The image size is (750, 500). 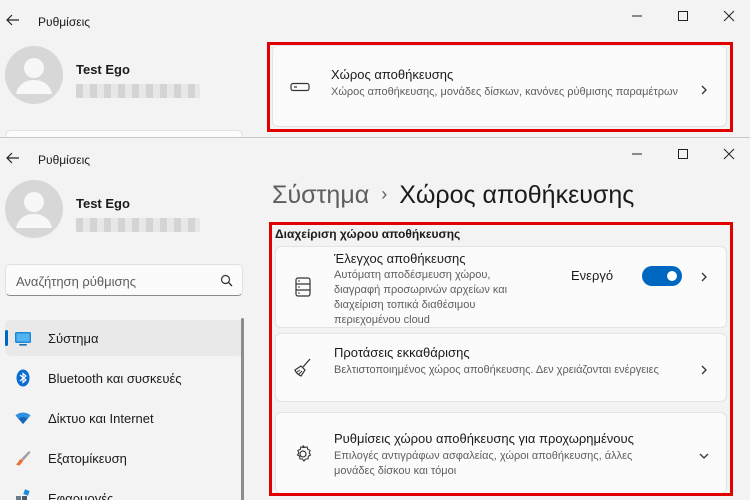 I want to click on sidebar-item-label: Εξατομίκευση, so click(x=87, y=458).